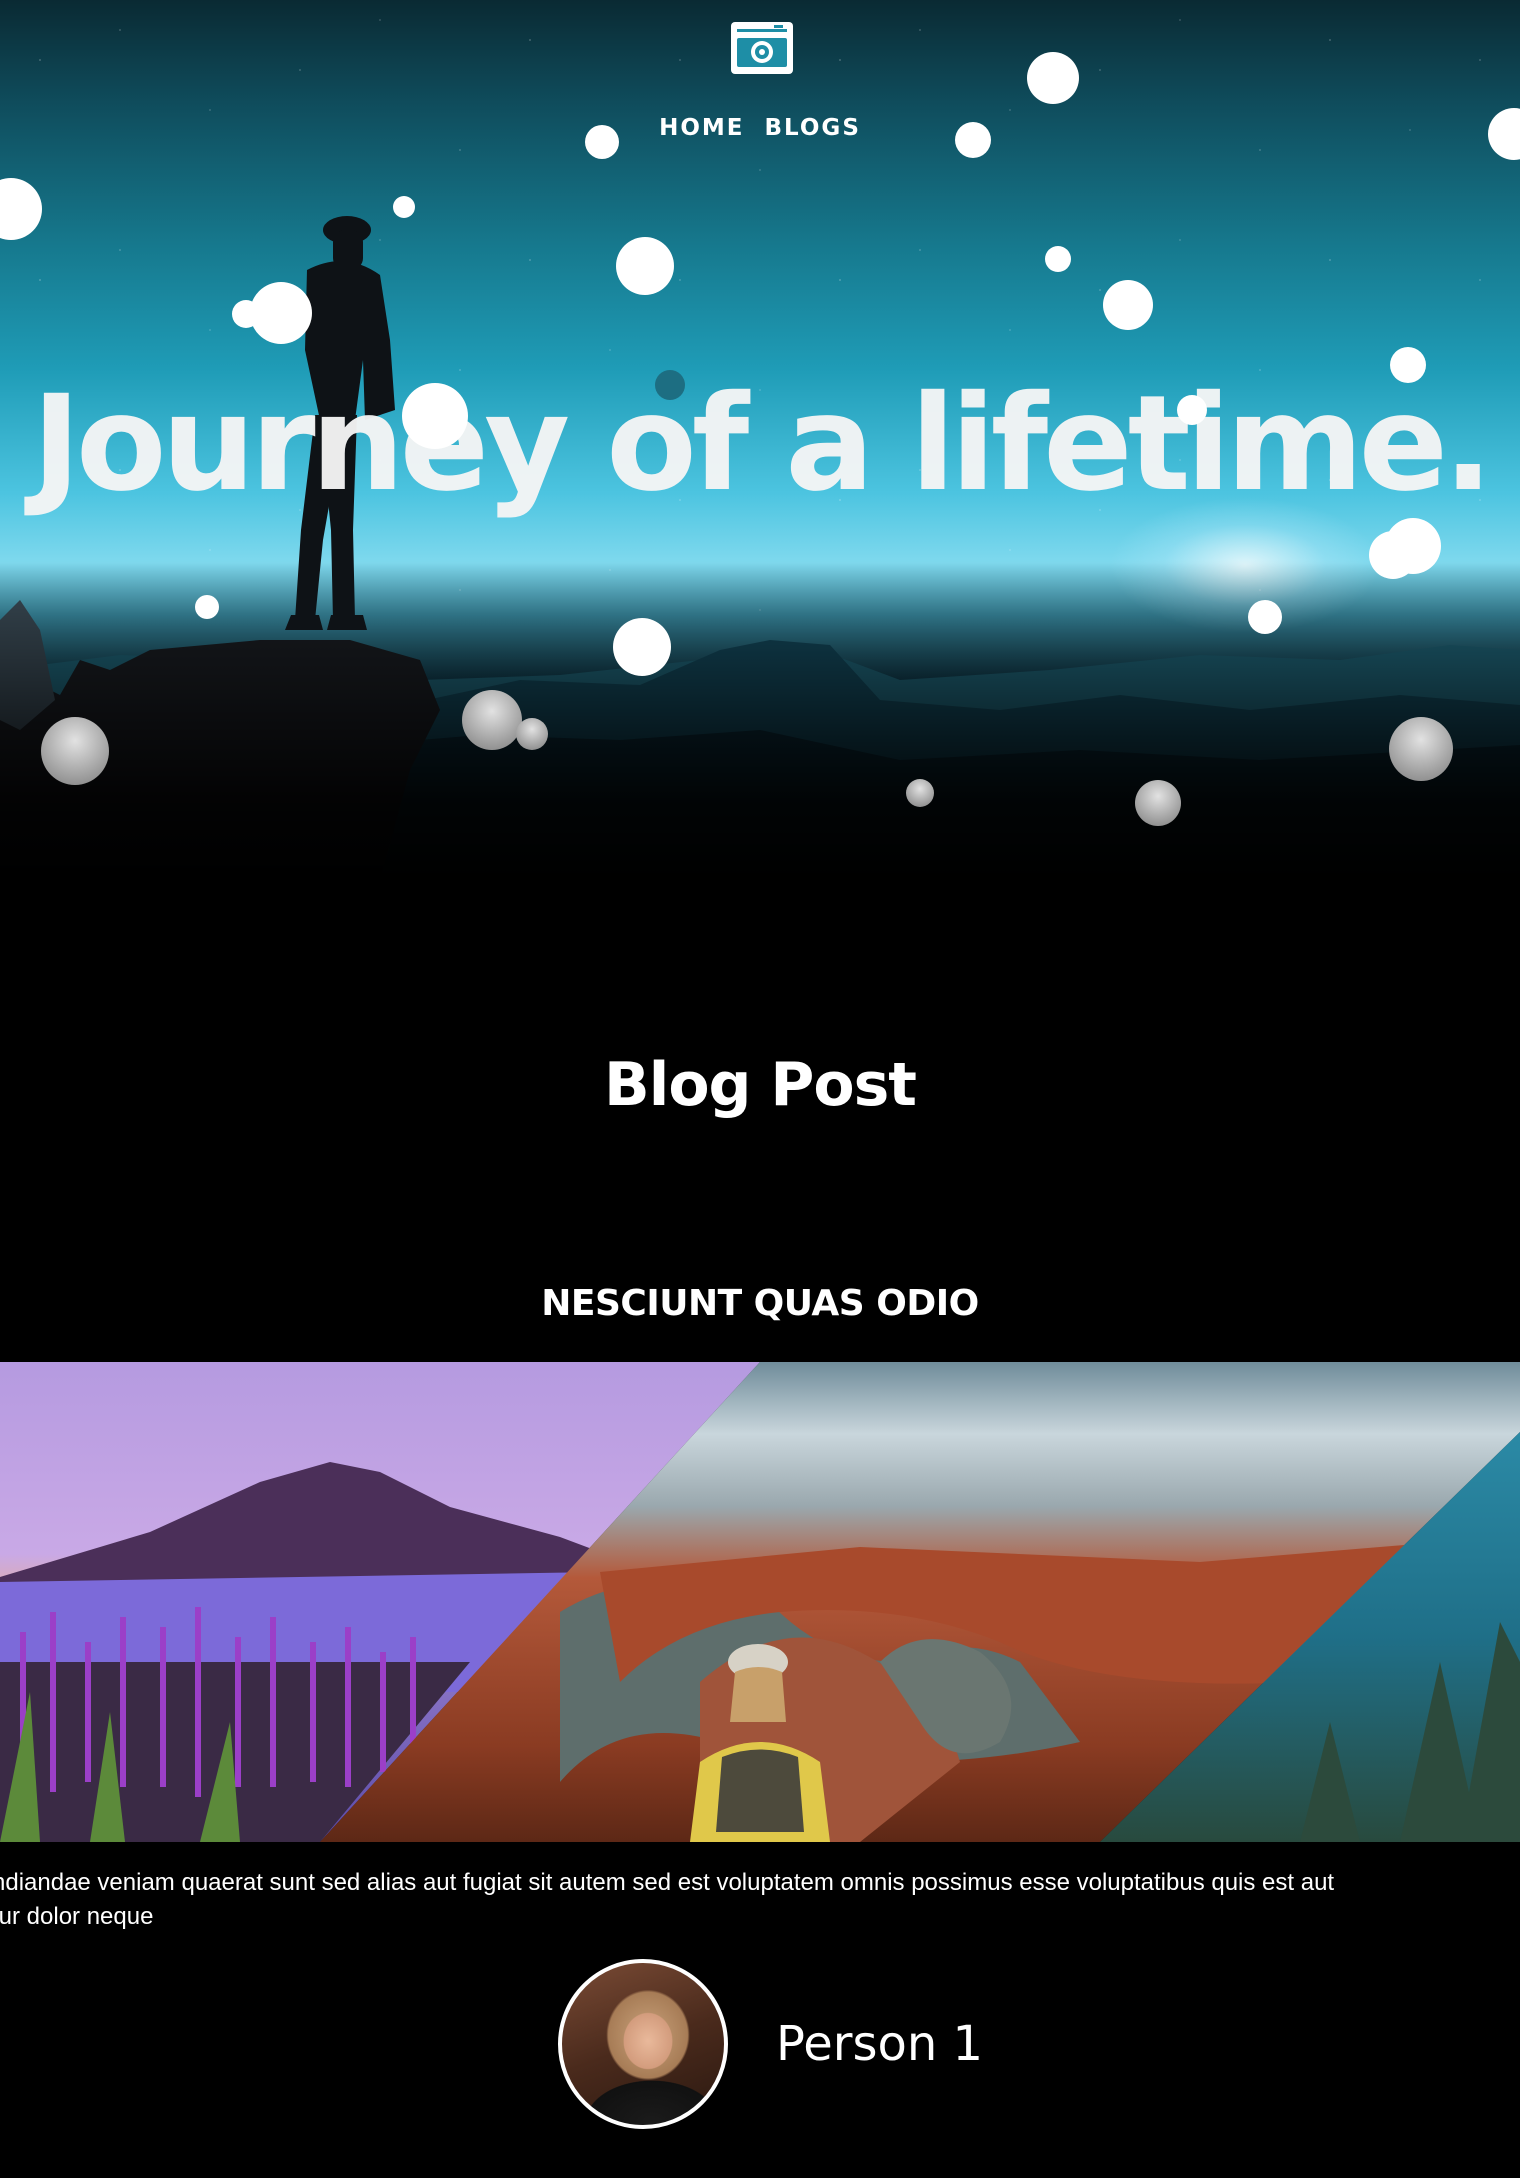  What do you see at coordinates (760, 1085) in the screenshot?
I see `section-title: Blog Post` at bounding box center [760, 1085].